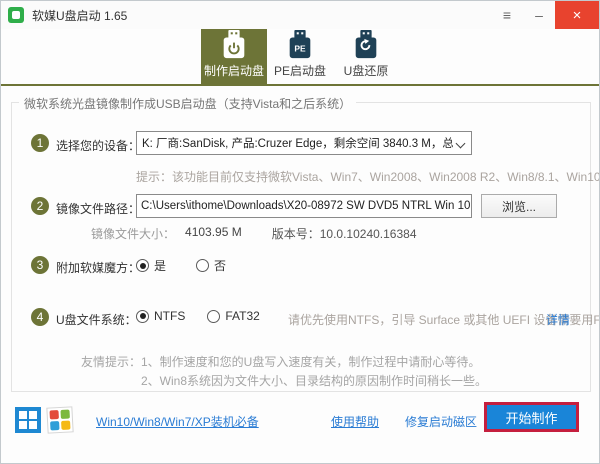  What do you see at coordinates (366, 44) in the screenshot?
I see `usb-restore-icon` at bounding box center [366, 44].